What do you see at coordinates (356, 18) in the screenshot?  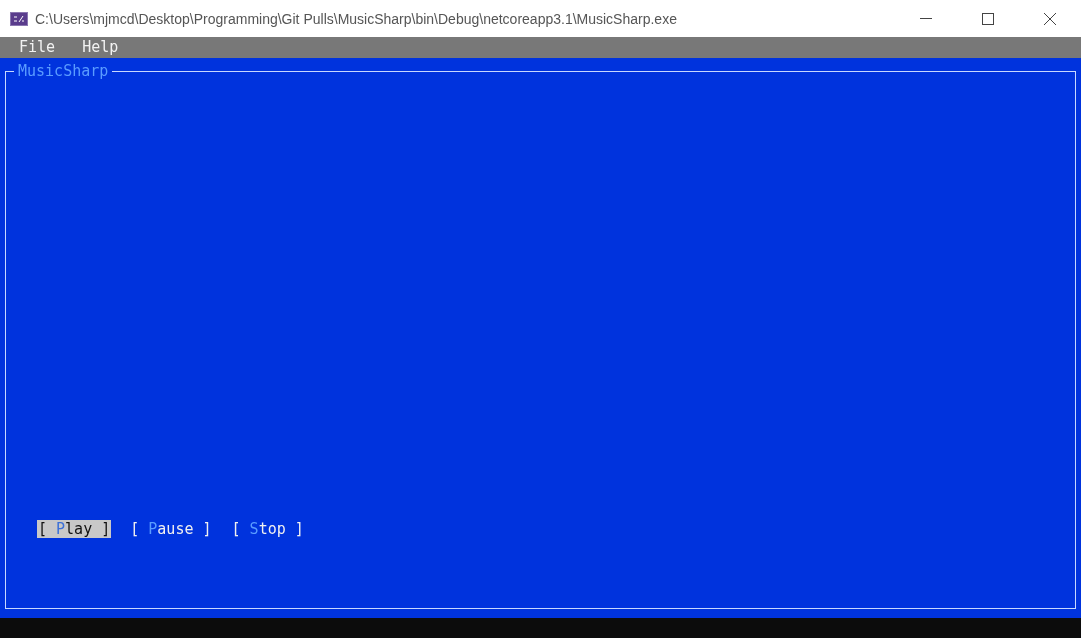 I see `window-title: C:\Users\mjmcd\Desktop\Programming\Git Pulls\MusicSharp\bin\Debug\netcoreapp3.1\MusicSharp.exe` at bounding box center [356, 18].